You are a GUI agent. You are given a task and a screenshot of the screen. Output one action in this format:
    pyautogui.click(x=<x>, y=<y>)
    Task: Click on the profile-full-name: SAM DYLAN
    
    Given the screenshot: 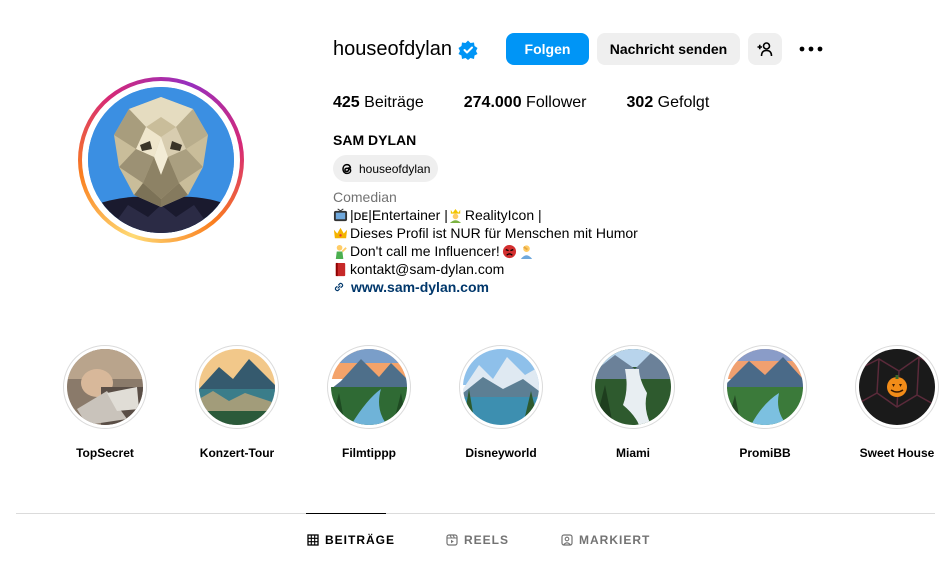 What is the action you would take?
    pyautogui.click(x=375, y=140)
    